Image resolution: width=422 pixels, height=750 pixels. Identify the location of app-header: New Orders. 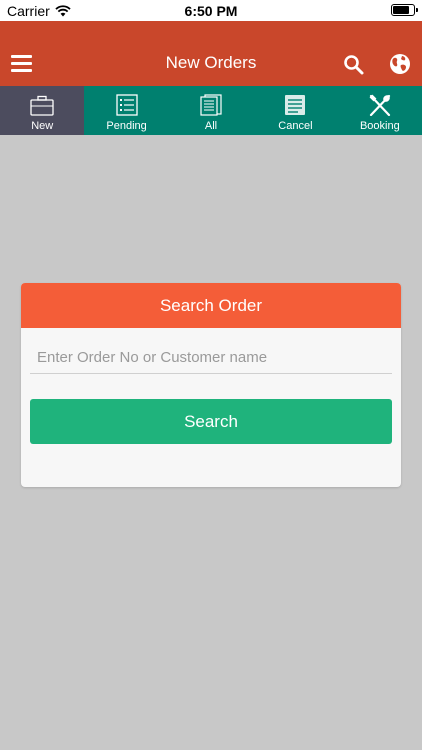
(211, 53).